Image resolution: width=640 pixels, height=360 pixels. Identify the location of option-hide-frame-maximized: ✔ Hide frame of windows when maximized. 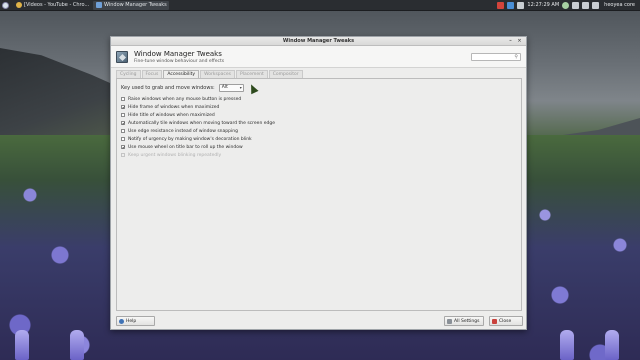
(319, 107).